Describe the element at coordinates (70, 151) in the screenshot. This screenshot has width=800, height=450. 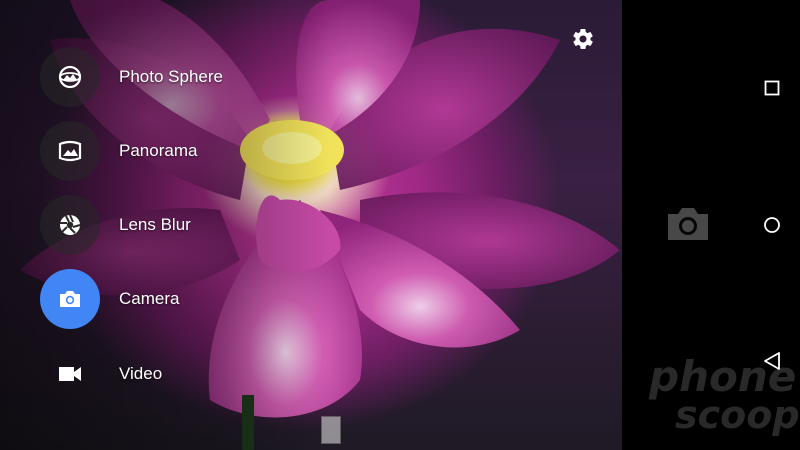
I see `panorama-icon` at that location.